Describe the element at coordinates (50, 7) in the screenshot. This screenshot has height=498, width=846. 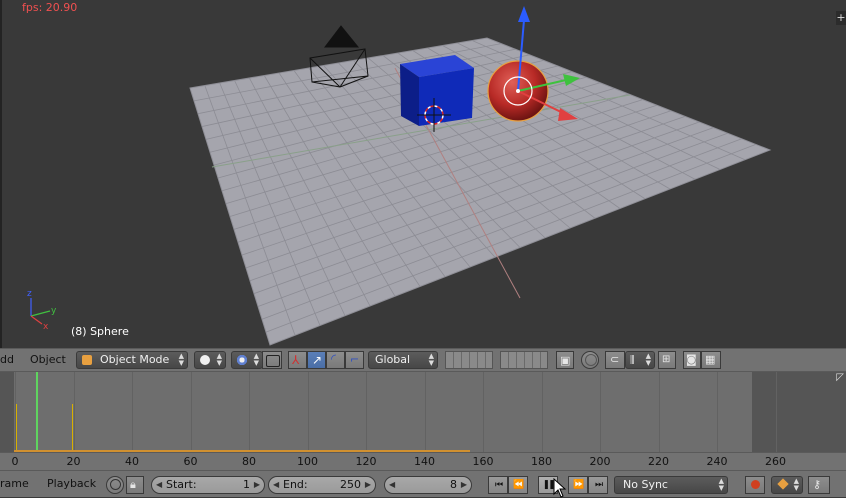
I see `fps-readout: fps: 20.90` at that location.